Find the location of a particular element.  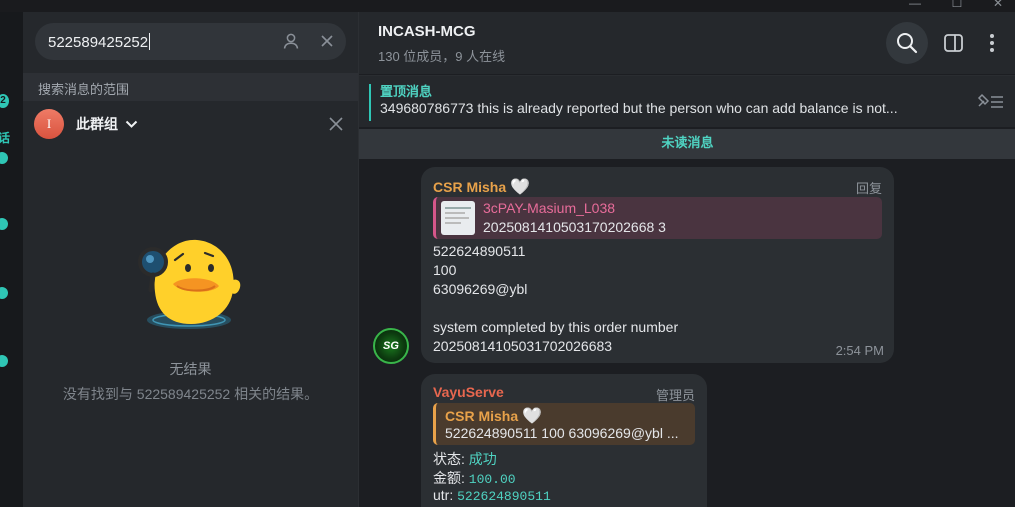

status-label: 状态: is located at coordinates (449, 459).